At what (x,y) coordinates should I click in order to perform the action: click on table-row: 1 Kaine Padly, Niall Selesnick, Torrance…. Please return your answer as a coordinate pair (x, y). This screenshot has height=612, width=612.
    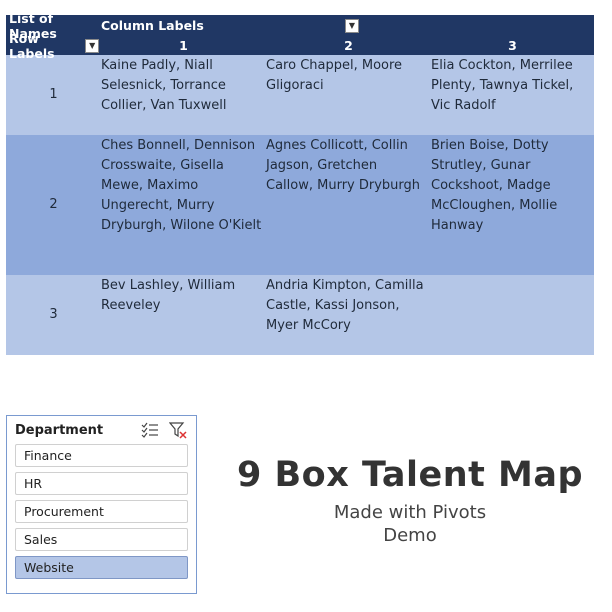
    Looking at the image, I should click on (300, 95).